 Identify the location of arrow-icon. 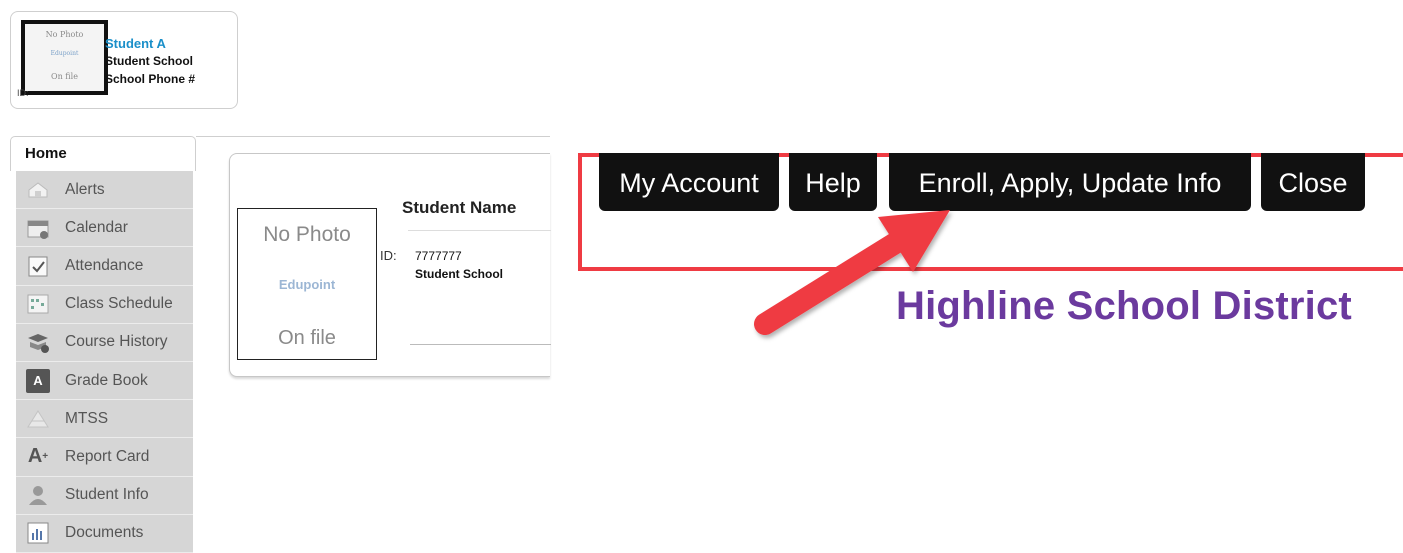
(852, 272).